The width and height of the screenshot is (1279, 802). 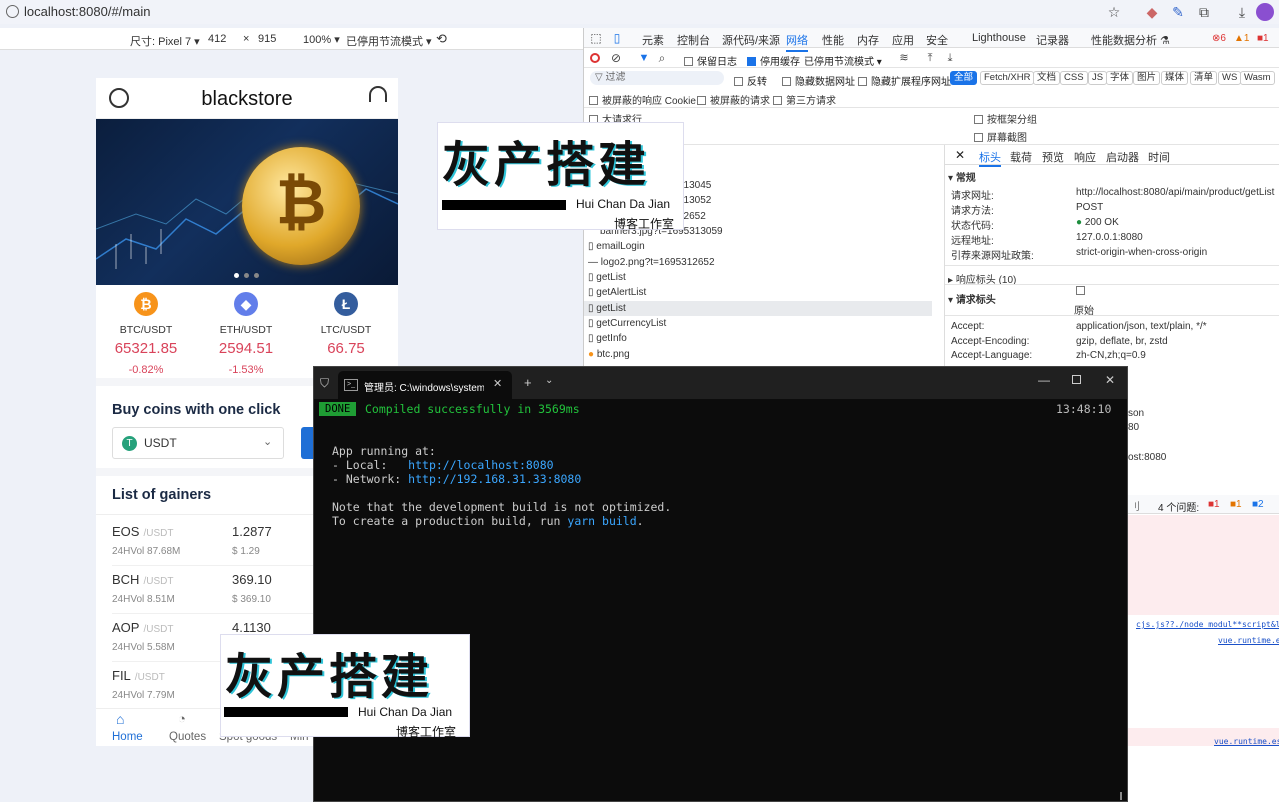 I want to click on tab-memory: 内存, so click(x=868, y=40).